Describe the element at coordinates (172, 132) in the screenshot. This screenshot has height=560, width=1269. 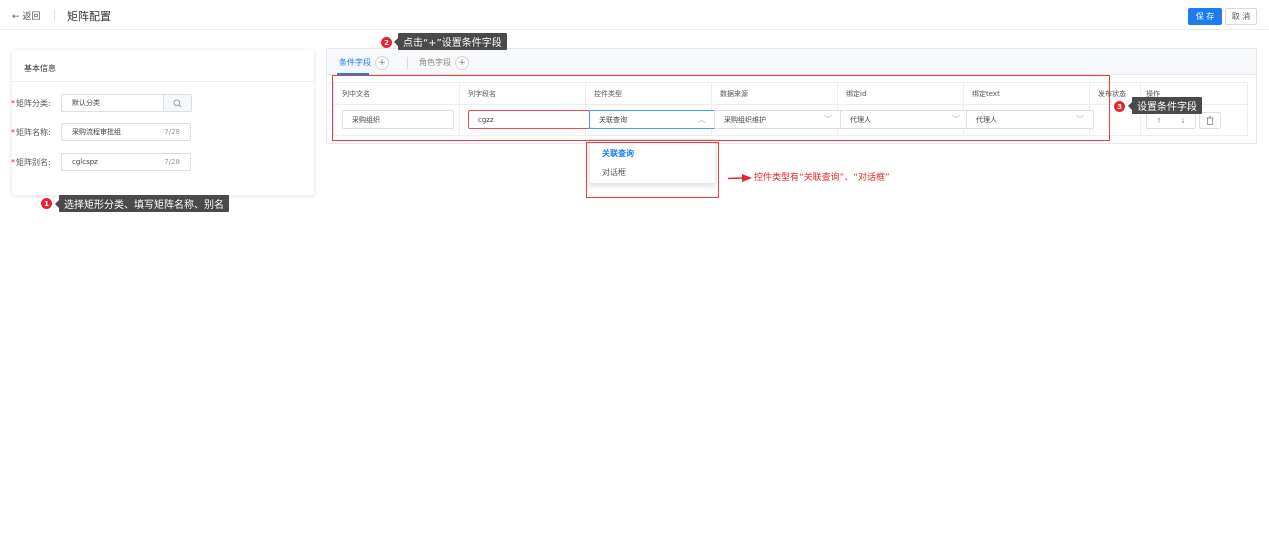
I see `name-count: 7/28` at that location.